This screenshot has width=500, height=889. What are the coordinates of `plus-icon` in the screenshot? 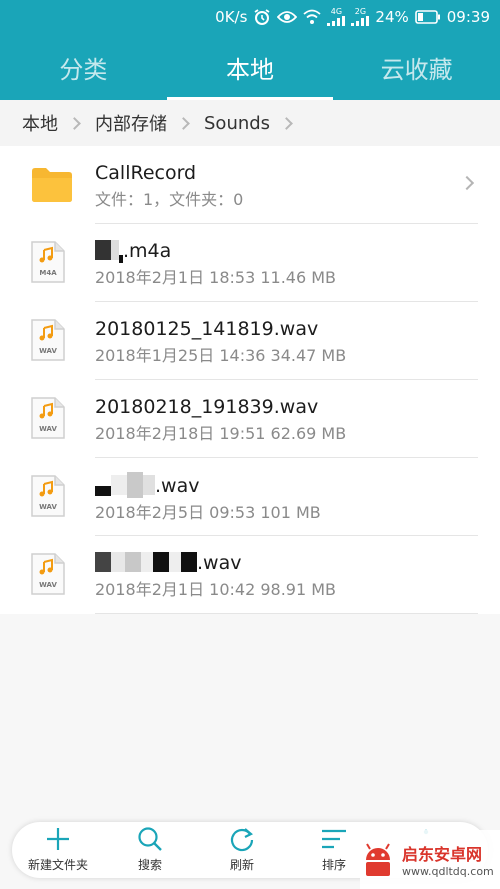 It's located at (58, 839).